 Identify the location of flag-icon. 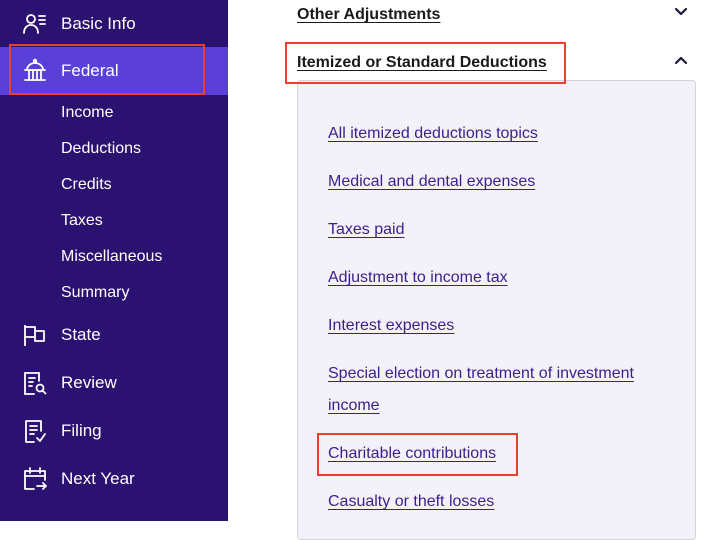
(34, 335).